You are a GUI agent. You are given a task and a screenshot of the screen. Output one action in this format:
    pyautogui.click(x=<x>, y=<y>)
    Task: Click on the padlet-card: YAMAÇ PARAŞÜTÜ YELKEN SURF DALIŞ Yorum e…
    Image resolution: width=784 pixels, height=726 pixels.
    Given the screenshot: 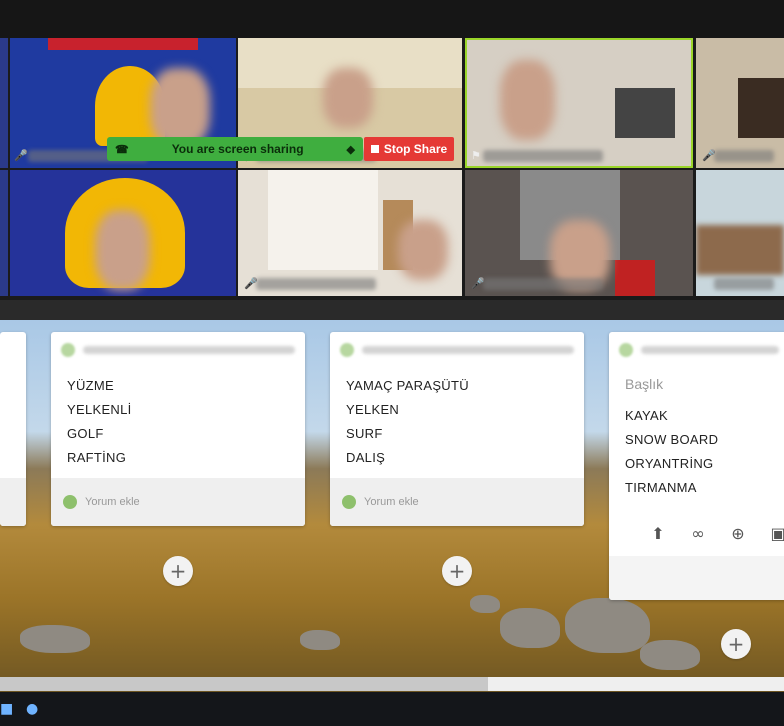 What is the action you would take?
    pyautogui.click(x=457, y=429)
    